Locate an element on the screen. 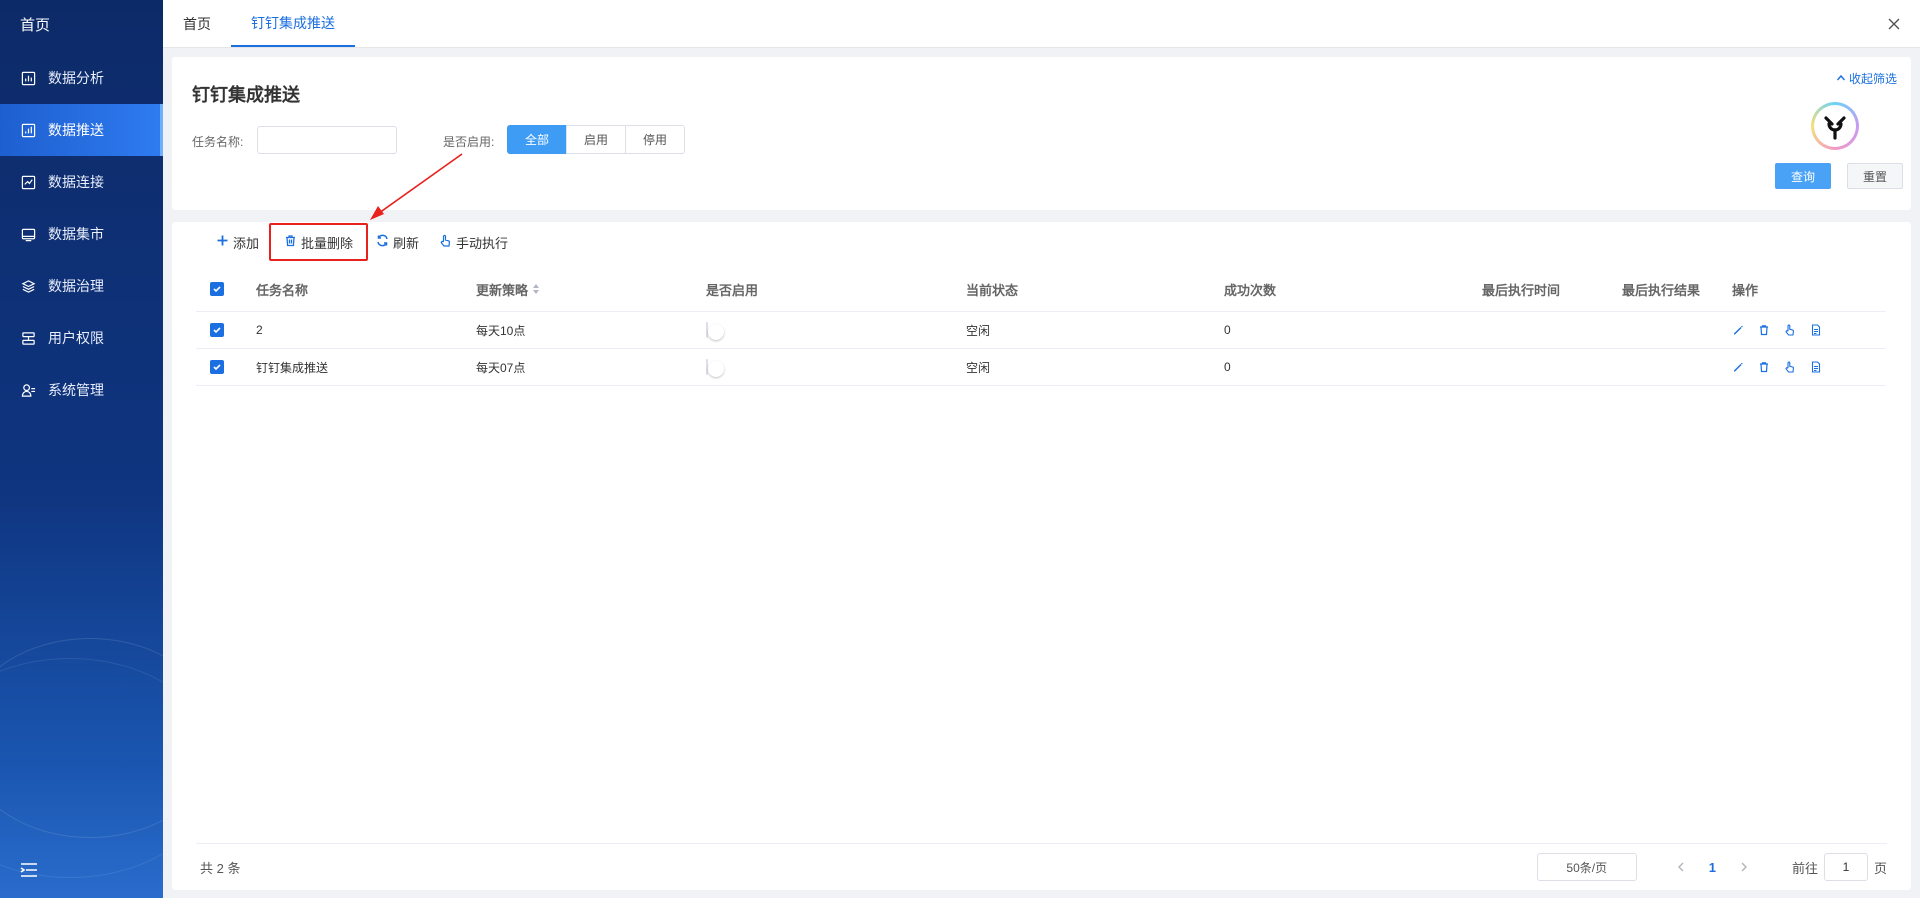  trash-icon is located at coordinates (290, 242).